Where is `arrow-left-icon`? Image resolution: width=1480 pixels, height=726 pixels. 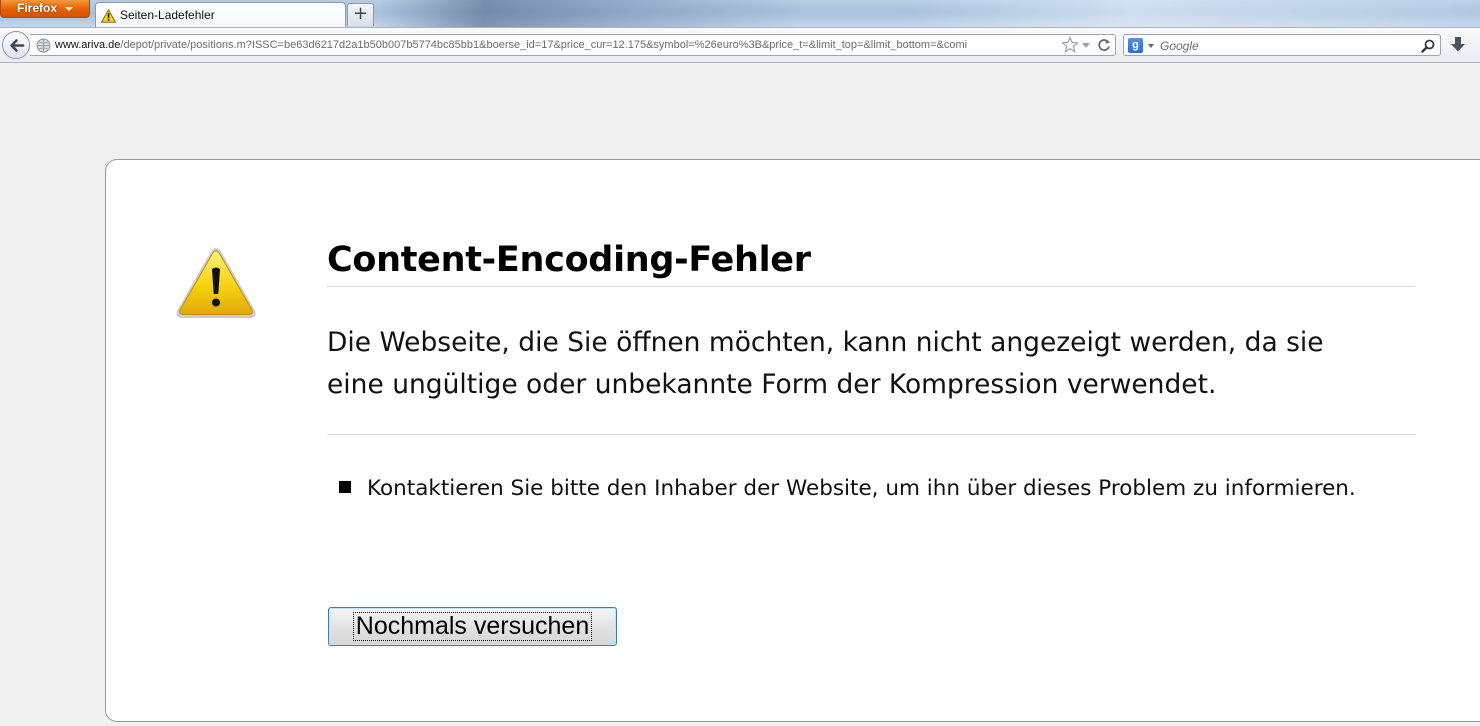 arrow-left-icon is located at coordinates (17, 45).